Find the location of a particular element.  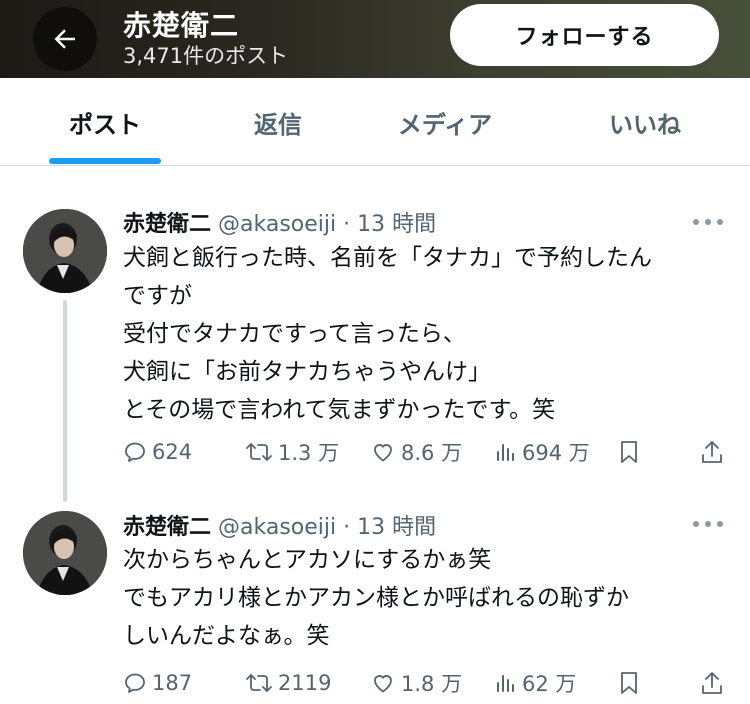

views-button: 62 万 is located at coordinates (535, 683).